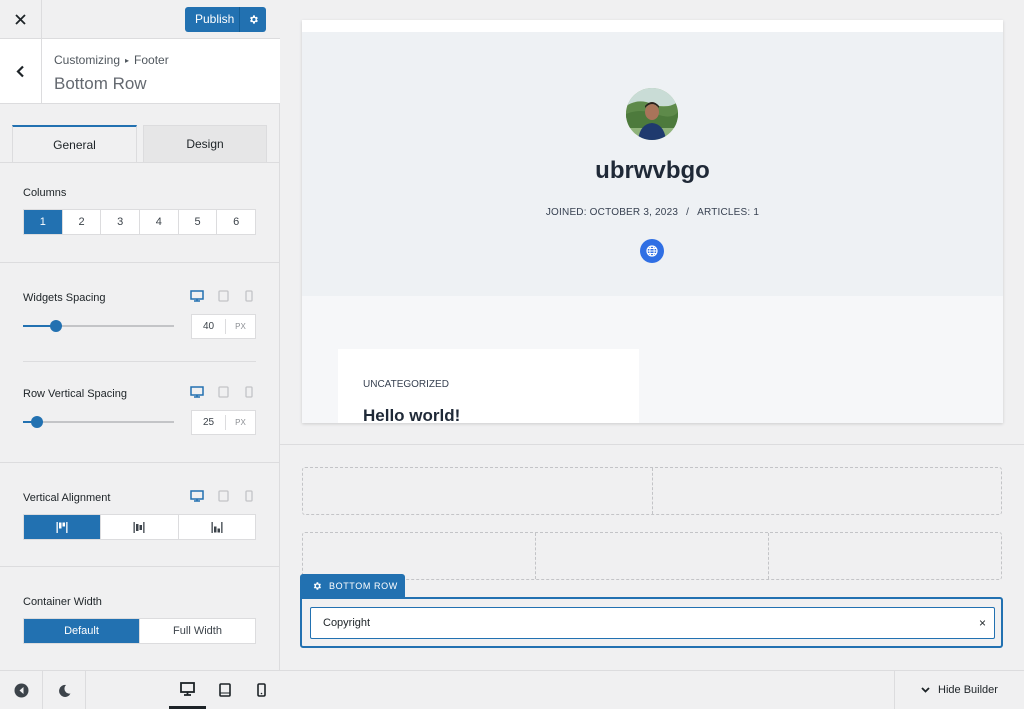 The width and height of the screenshot is (1024, 709). I want to click on post-title: Hello world!, so click(411, 414).